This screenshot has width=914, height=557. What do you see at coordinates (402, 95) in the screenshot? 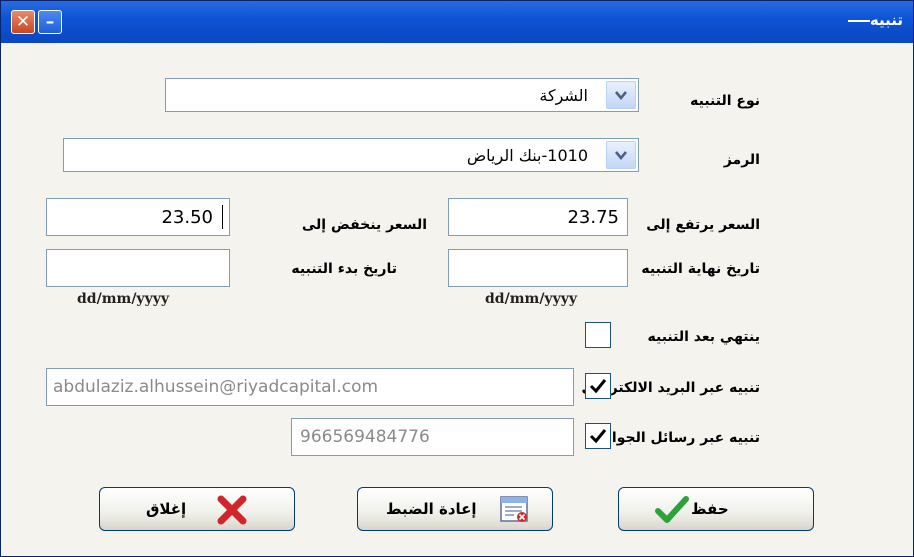
I see `alert-type-select: الشركة` at bounding box center [402, 95].